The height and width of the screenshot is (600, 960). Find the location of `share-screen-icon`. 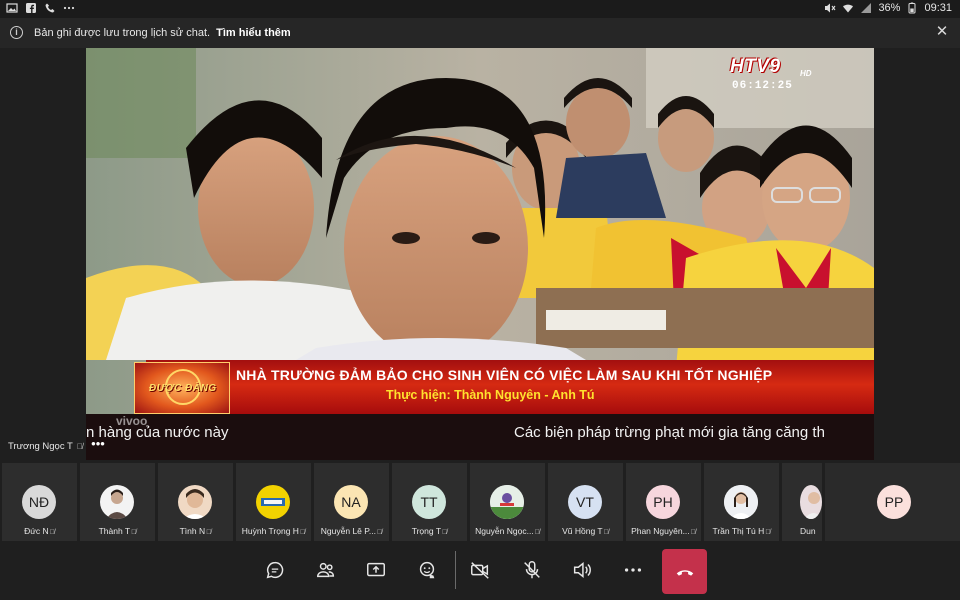

share-screen-icon is located at coordinates (376, 569).